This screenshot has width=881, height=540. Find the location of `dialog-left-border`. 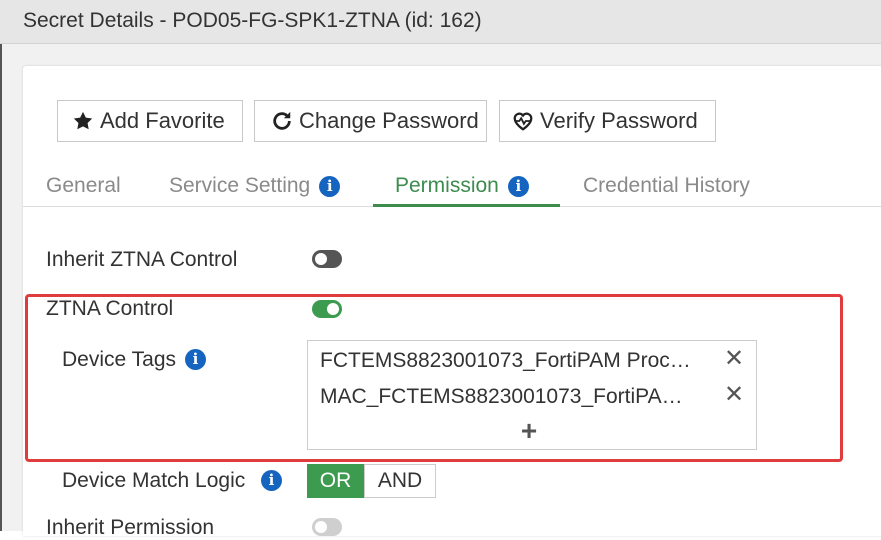

dialog-left-border is located at coordinates (1, 287).